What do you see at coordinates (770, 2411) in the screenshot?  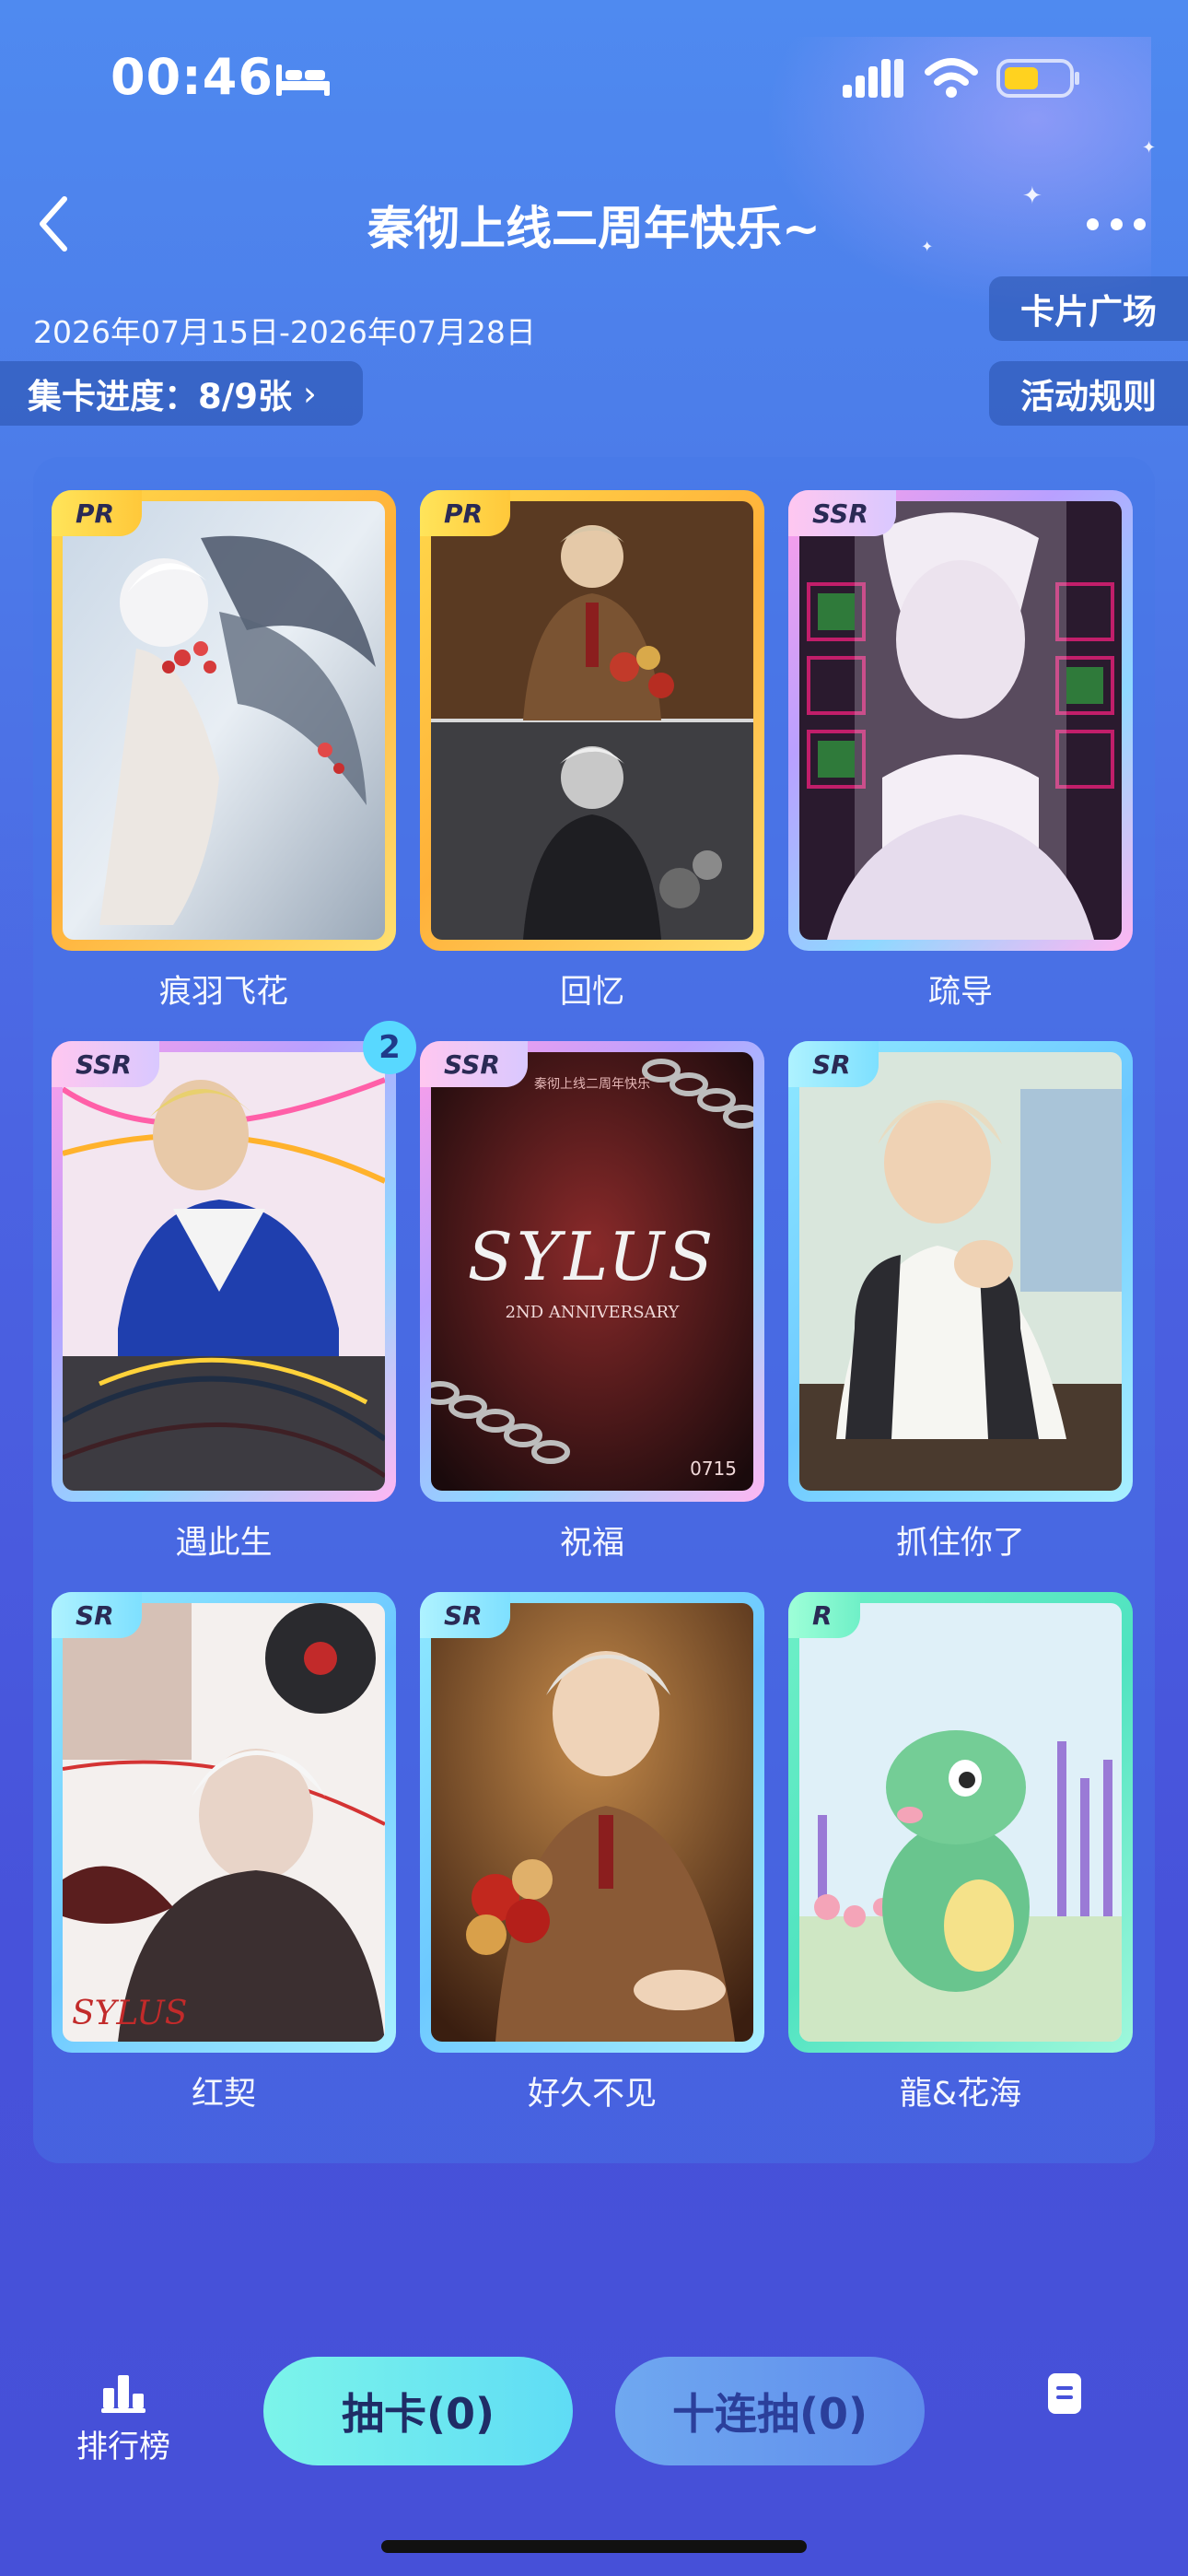 I see `ten-draw-button: 十连抽(0)` at bounding box center [770, 2411].